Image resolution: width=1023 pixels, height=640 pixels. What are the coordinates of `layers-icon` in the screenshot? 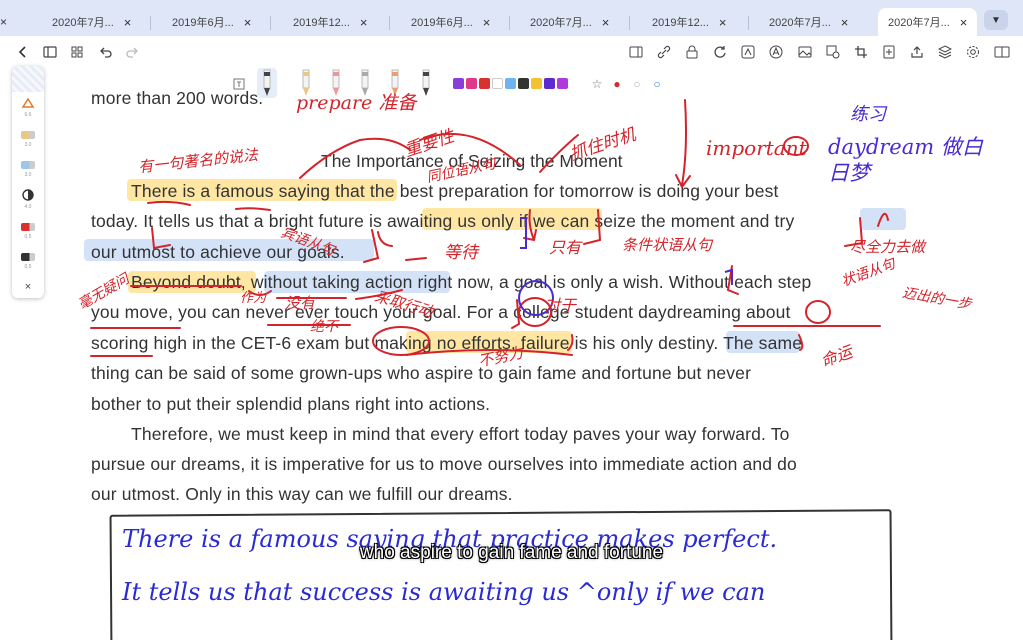 It's located at (945, 52).